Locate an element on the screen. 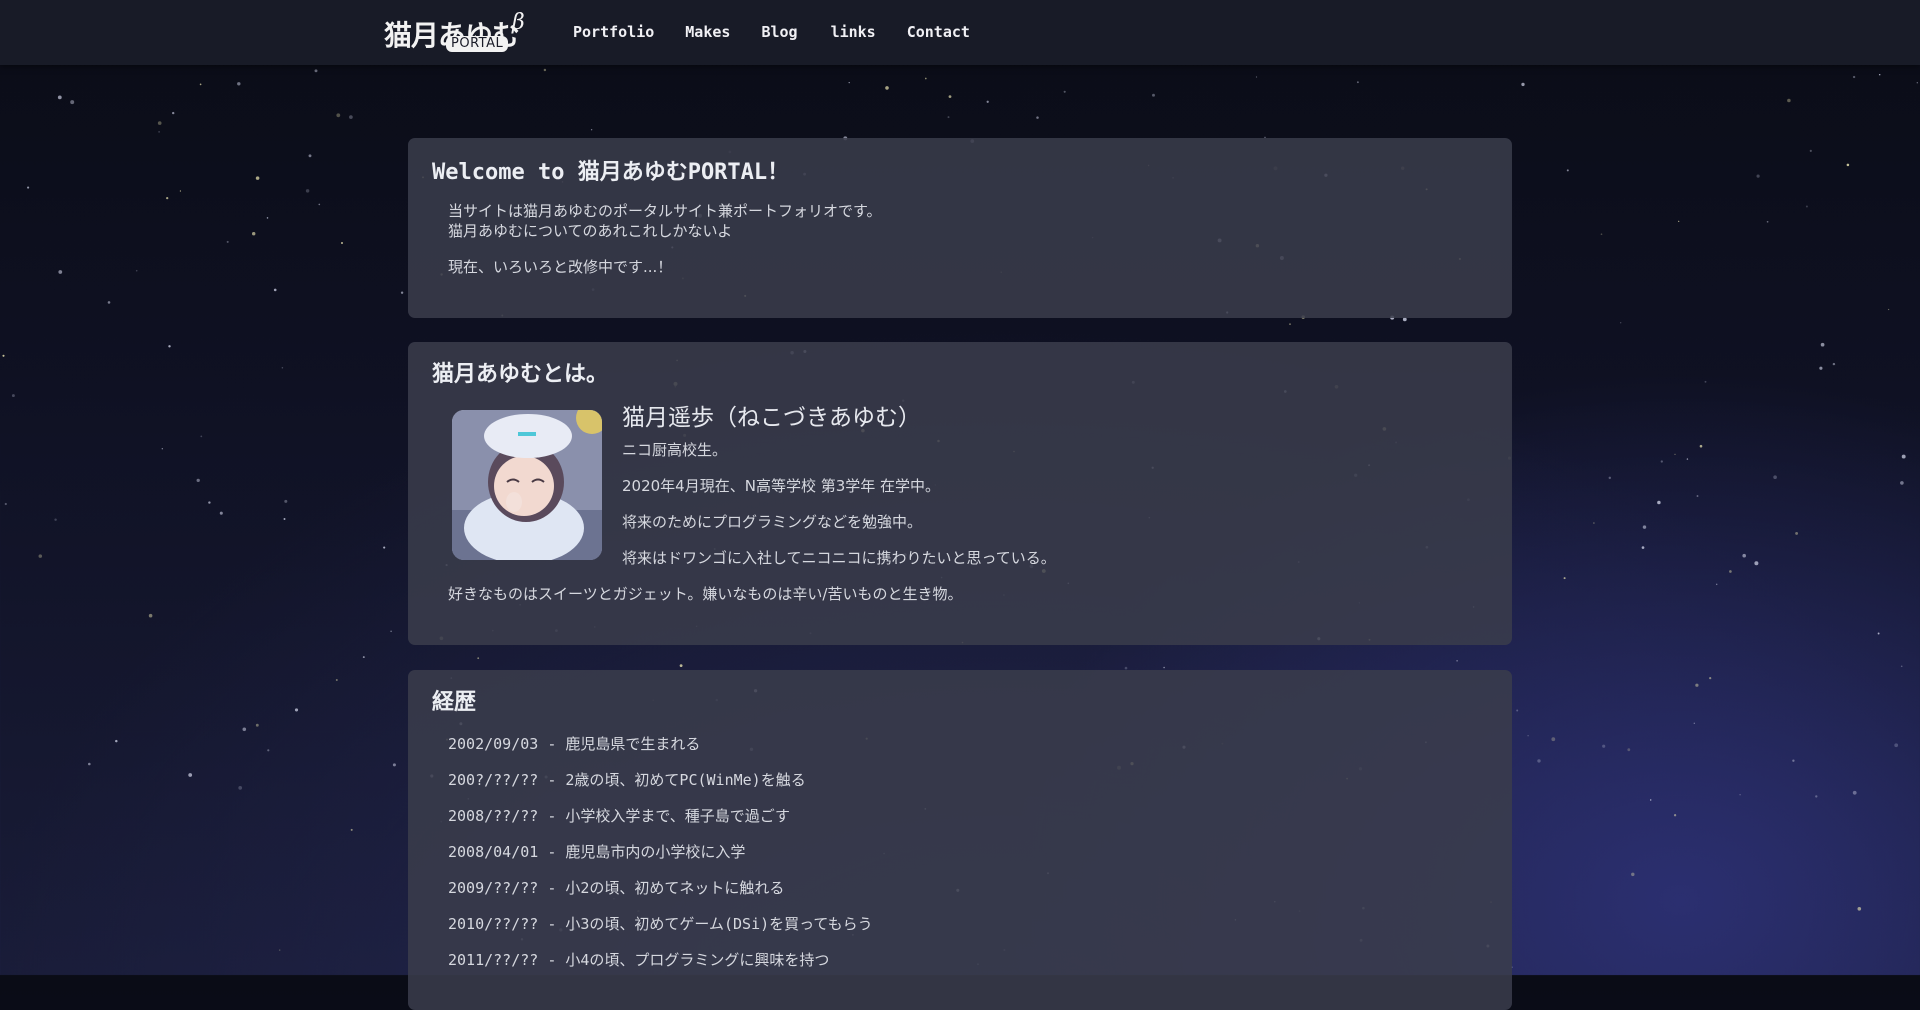 This screenshot has width=1920, height=1010. nav-contact: Contact is located at coordinates (938, 32).